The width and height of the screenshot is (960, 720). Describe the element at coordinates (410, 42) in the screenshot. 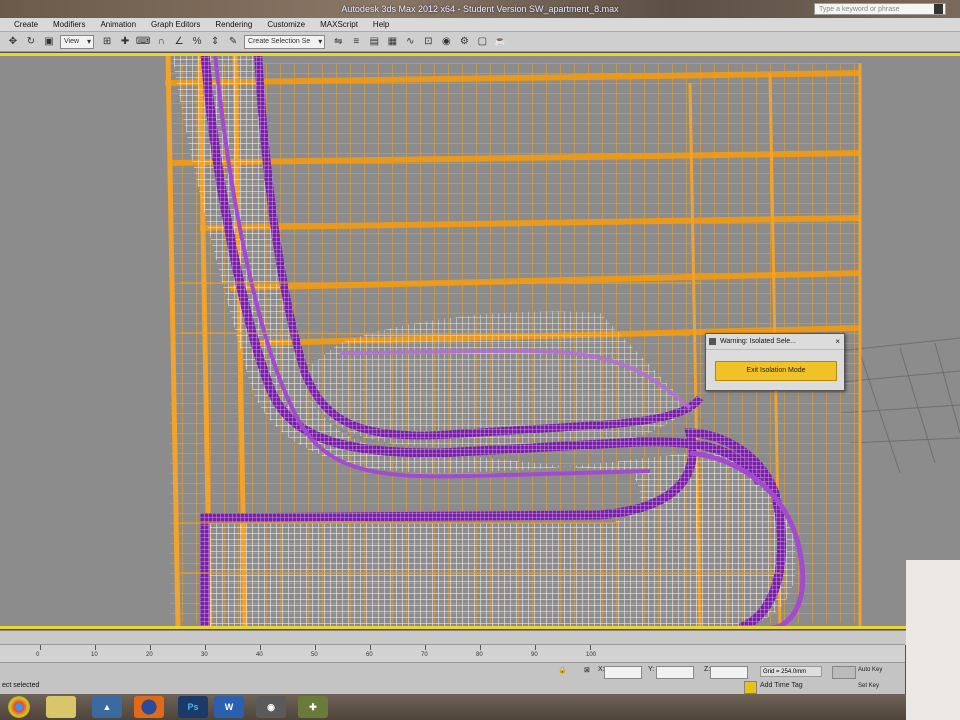

I see `curve-editor-icon: ∿` at that location.